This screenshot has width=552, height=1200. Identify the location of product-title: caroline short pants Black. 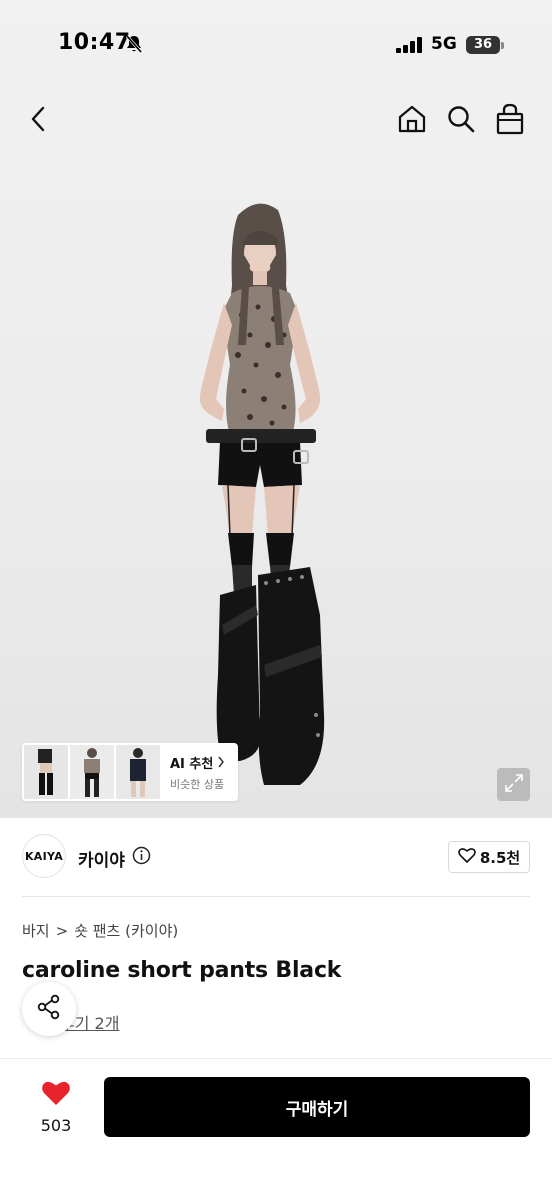
(182, 970).